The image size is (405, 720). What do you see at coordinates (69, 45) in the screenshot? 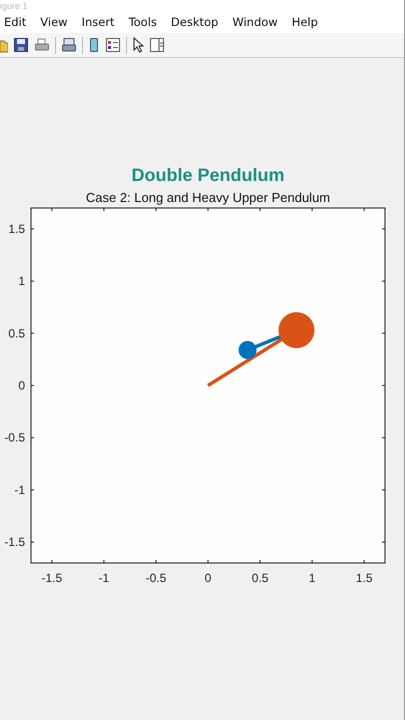
I see `printer-icon` at bounding box center [69, 45].